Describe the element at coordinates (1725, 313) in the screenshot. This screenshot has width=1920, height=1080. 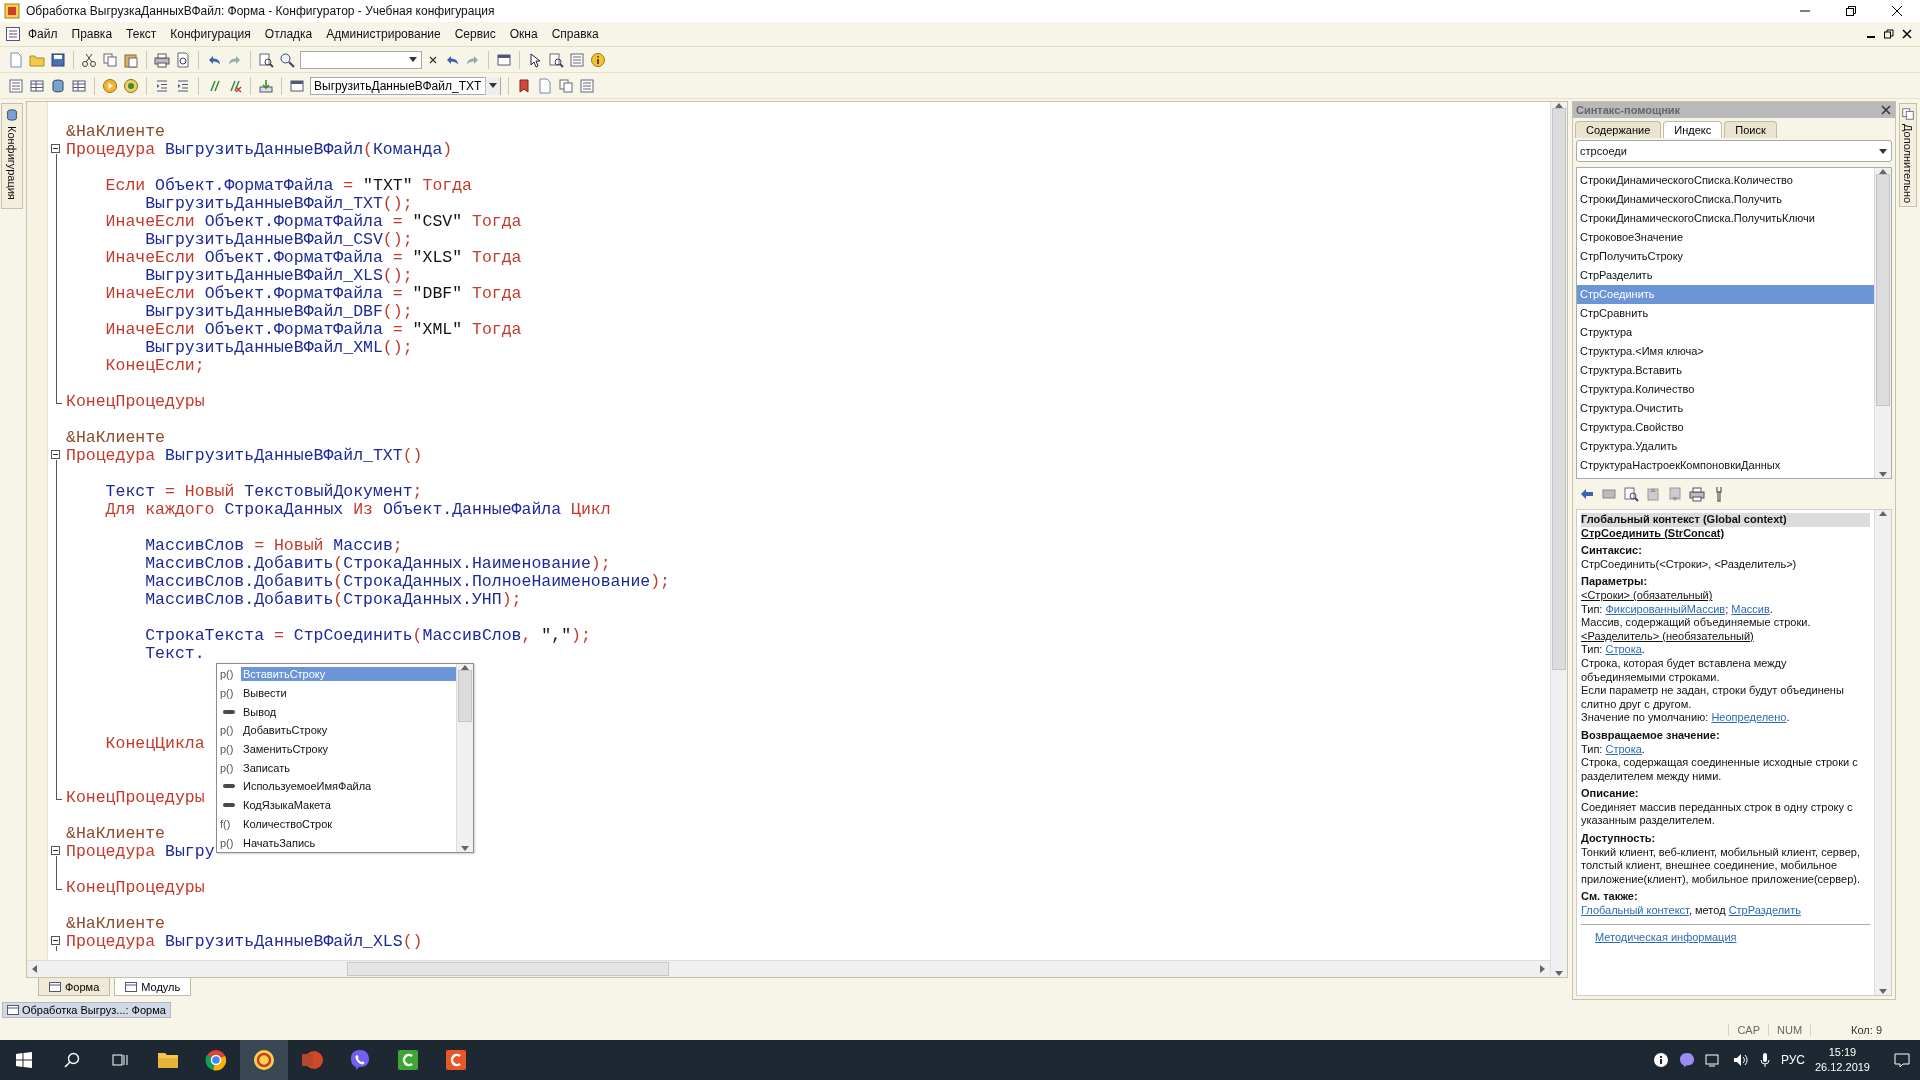
I see `index-item: СтрСравнить` at that location.